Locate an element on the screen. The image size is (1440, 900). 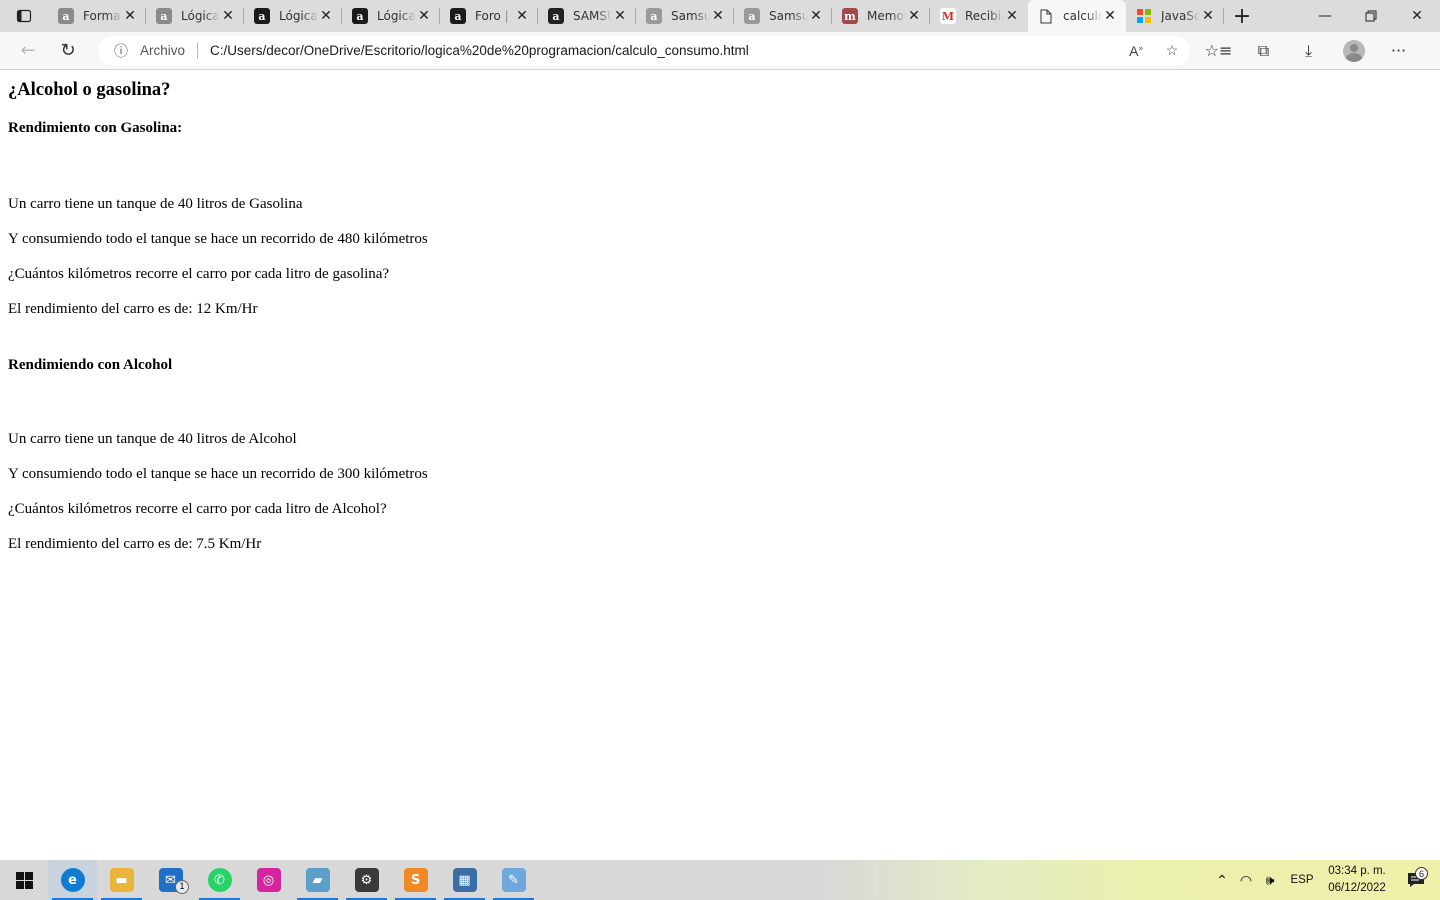
restore-button is located at coordinates (1371, 16).